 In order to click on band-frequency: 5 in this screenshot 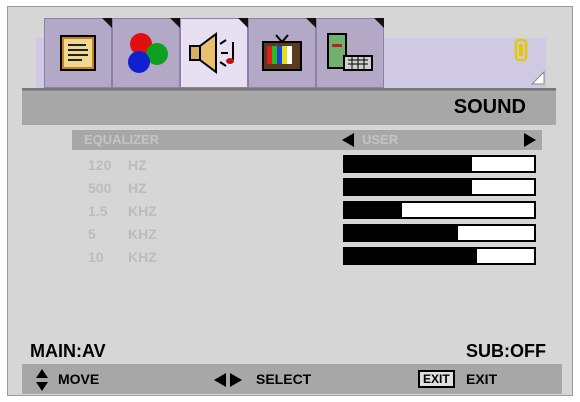, I will do `click(92, 234)`.